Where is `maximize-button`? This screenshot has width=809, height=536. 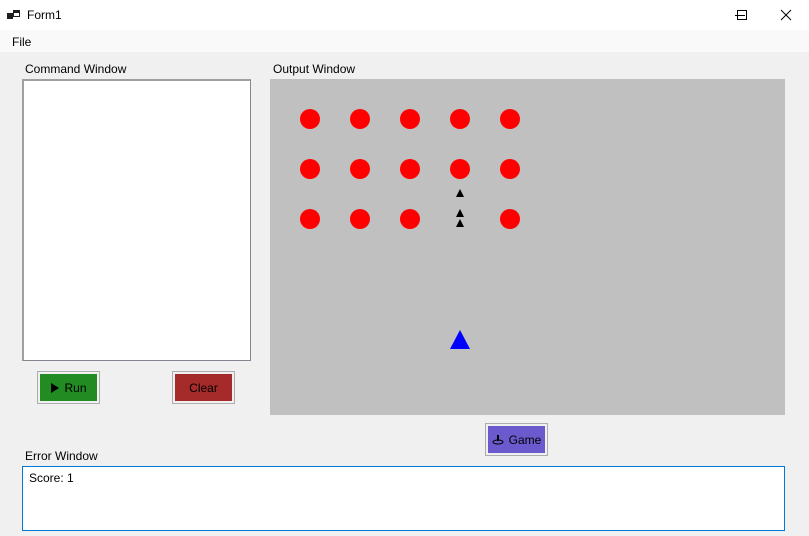
maximize-button is located at coordinates (742, 15).